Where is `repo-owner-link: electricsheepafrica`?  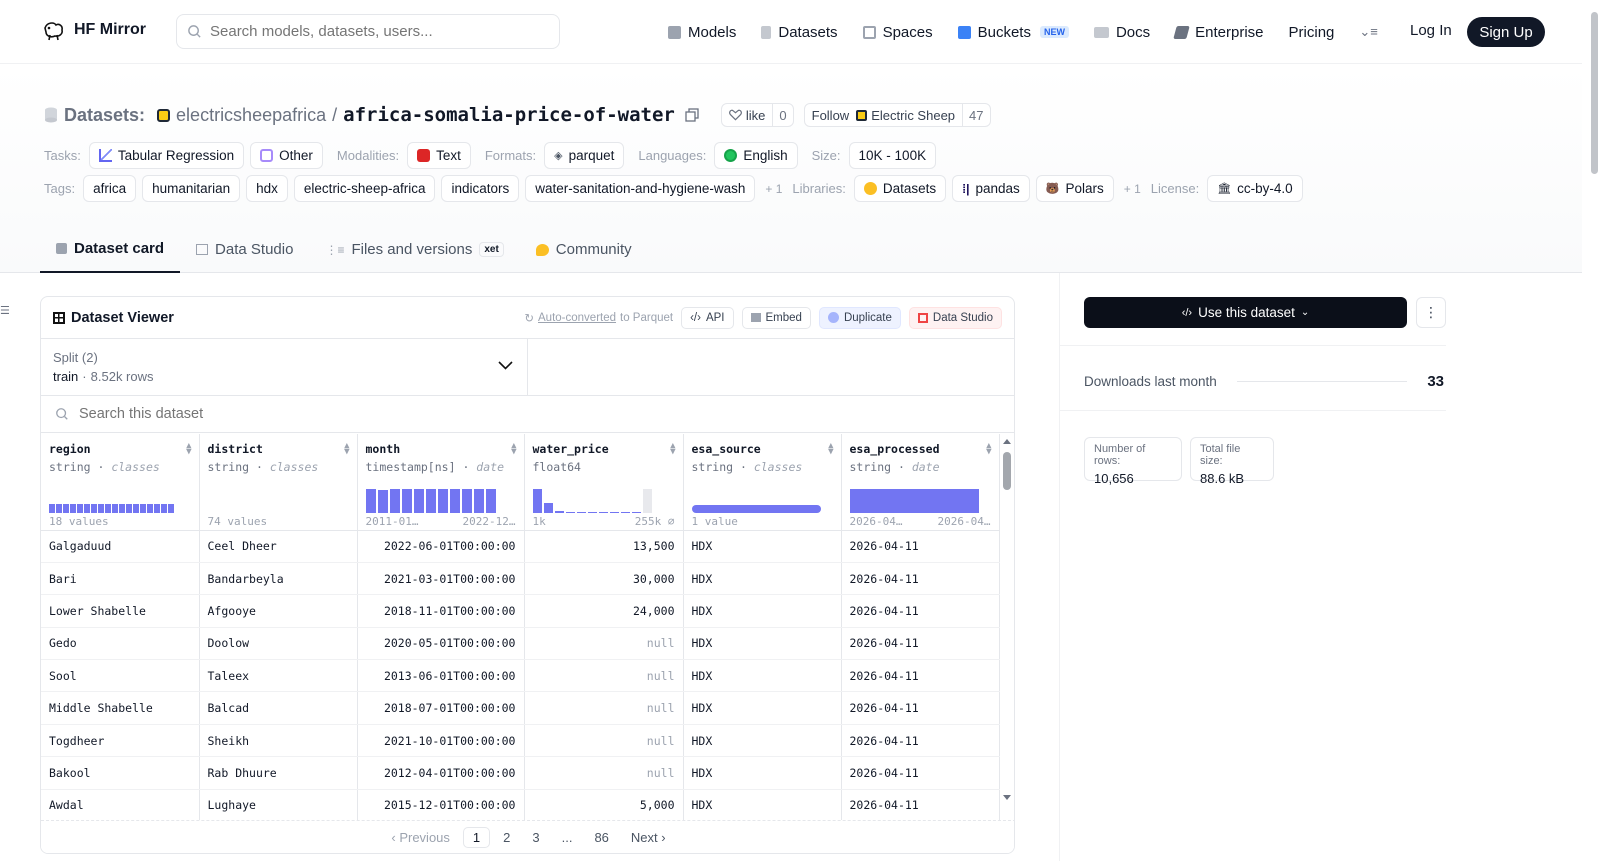
repo-owner-link: electricsheepafrica is located at coordinates (251, 115).